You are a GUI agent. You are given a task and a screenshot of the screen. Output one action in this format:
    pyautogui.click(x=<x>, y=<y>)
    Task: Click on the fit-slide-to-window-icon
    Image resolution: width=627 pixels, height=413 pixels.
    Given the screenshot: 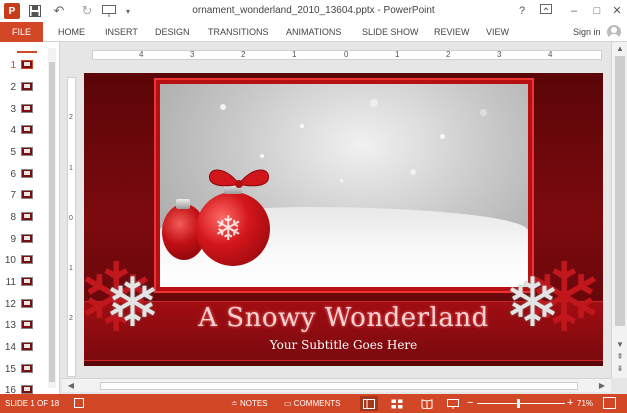 What is the action you would take?
    pyautogui.click(x=609, y=403)
    